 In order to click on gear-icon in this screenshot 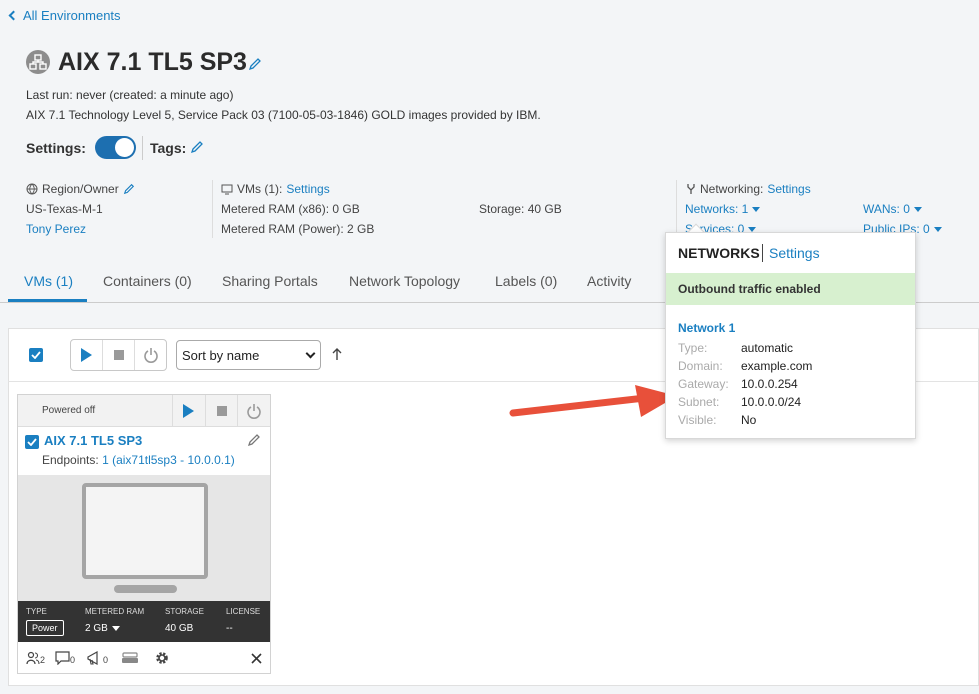, I will do `click(162, 658)`.